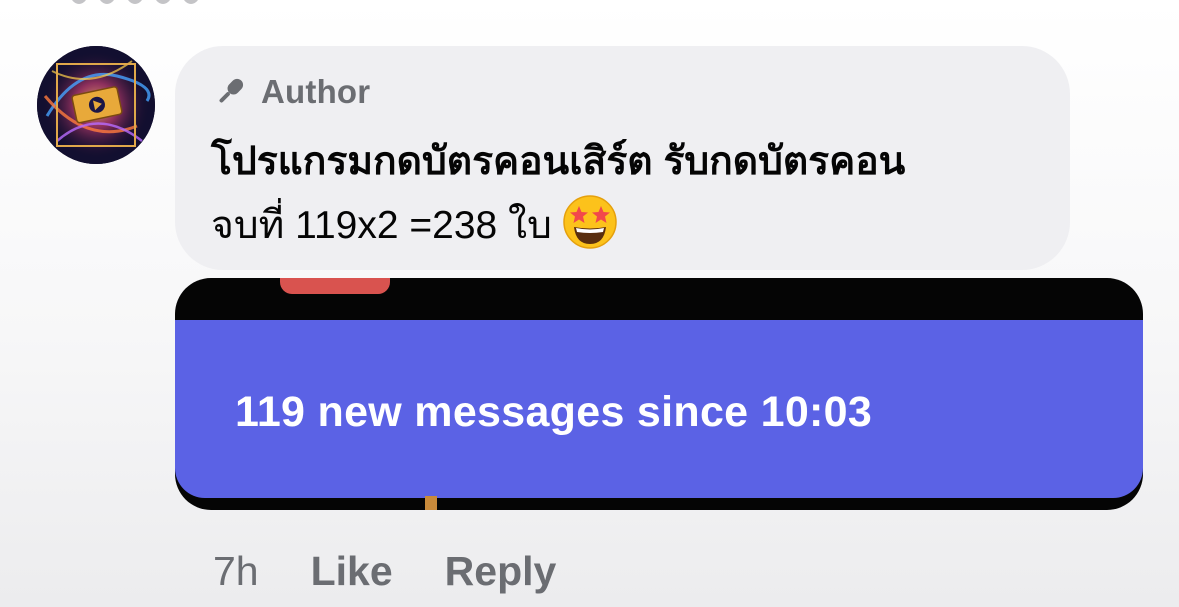 This screenshot has width=1179, height=607. What do you see at coordinates (230, 4) in the screenshot?
I see `previous-comment-fragment` at bounding box center [230, 4].